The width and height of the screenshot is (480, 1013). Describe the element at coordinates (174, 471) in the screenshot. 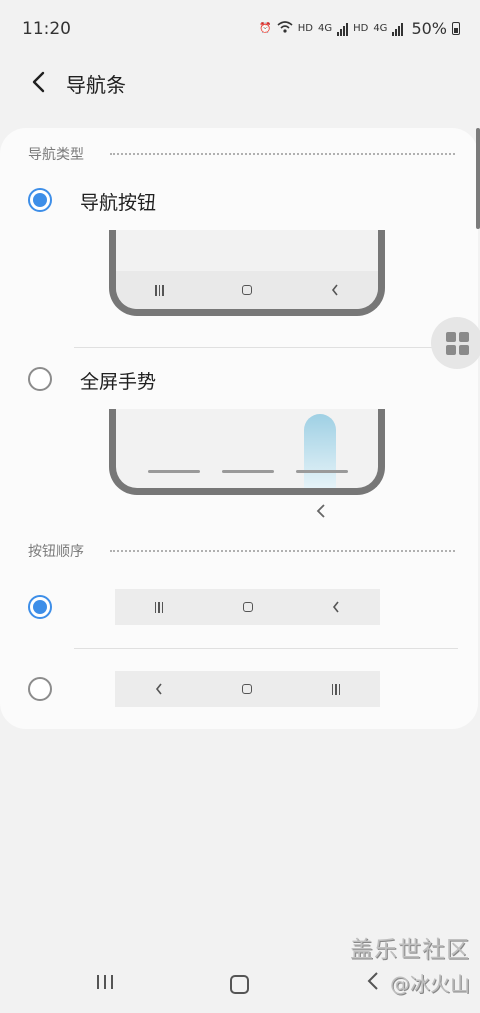

I see `gesture-bar-left` at that location.